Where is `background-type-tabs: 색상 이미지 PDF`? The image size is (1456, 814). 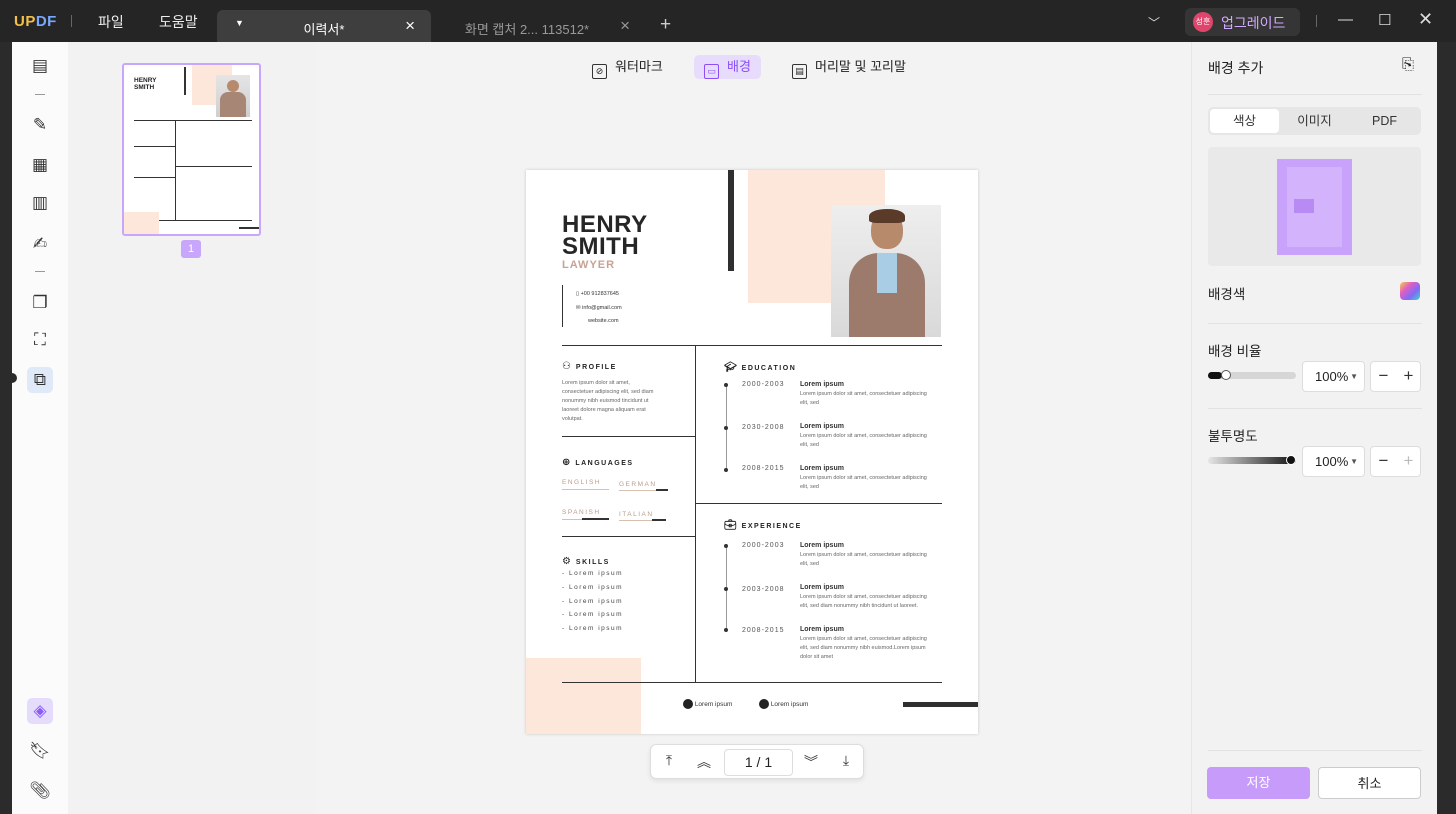 background-type-tabs: 색상 이미지 PDF is located at coordinates (1314, 121).